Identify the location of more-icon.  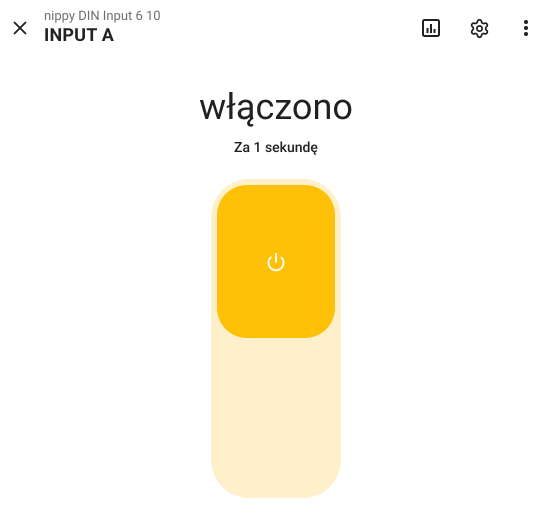
(526, 28).